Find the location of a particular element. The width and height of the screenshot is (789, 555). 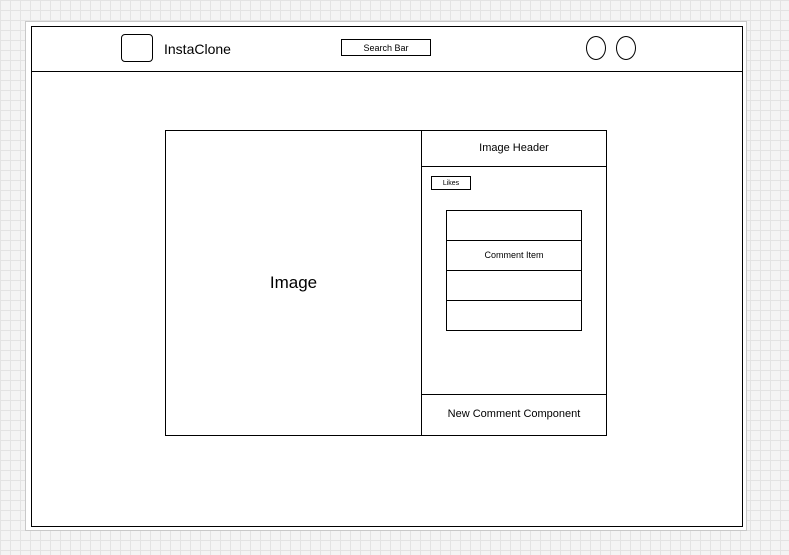

profile-circle-icon is located at coordinates (596, 48).